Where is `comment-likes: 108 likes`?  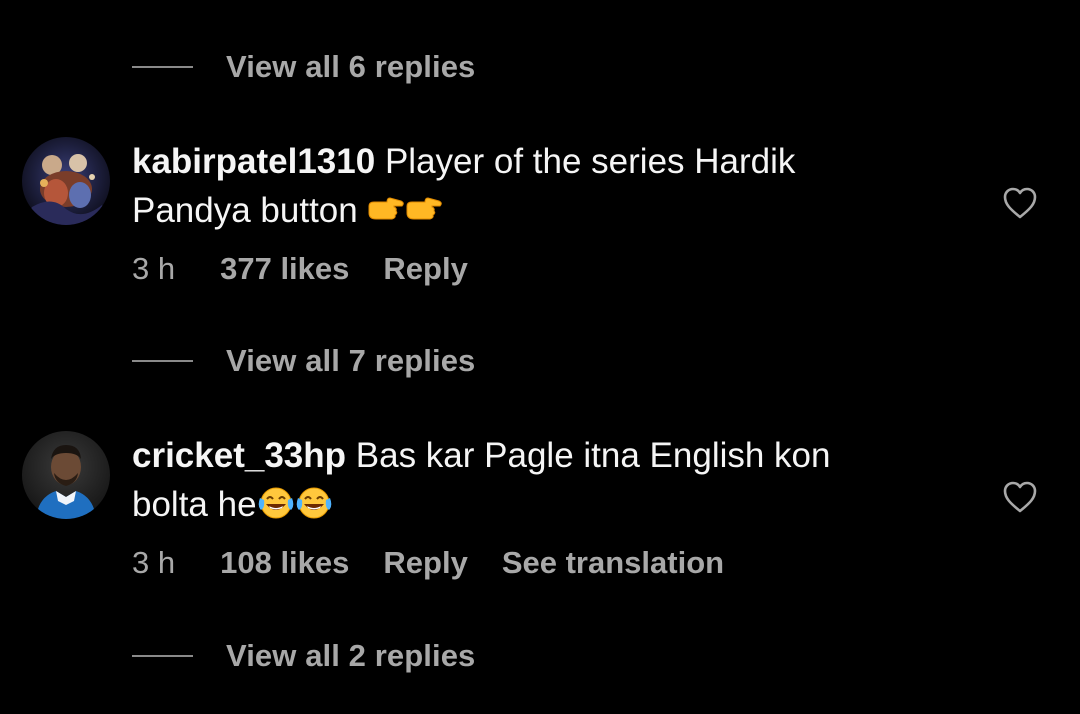 comment-likes: 108 likes is located at coordinates (284, 563).